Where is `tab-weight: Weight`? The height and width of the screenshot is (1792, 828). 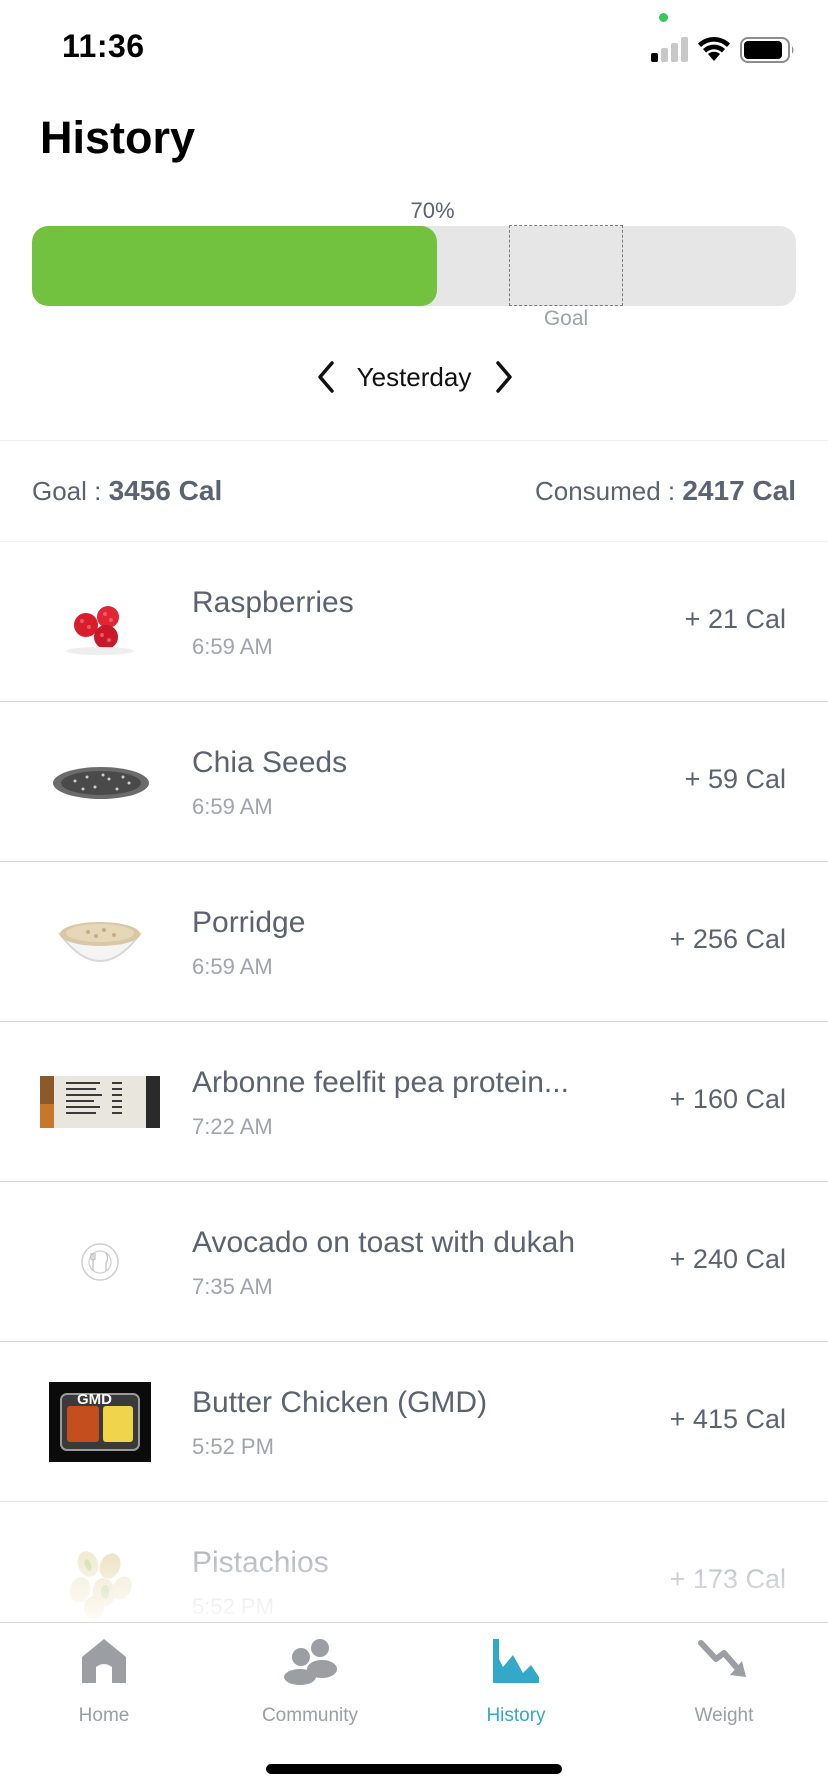 tab-weight: Weight is located at coordinates (724, 1682).